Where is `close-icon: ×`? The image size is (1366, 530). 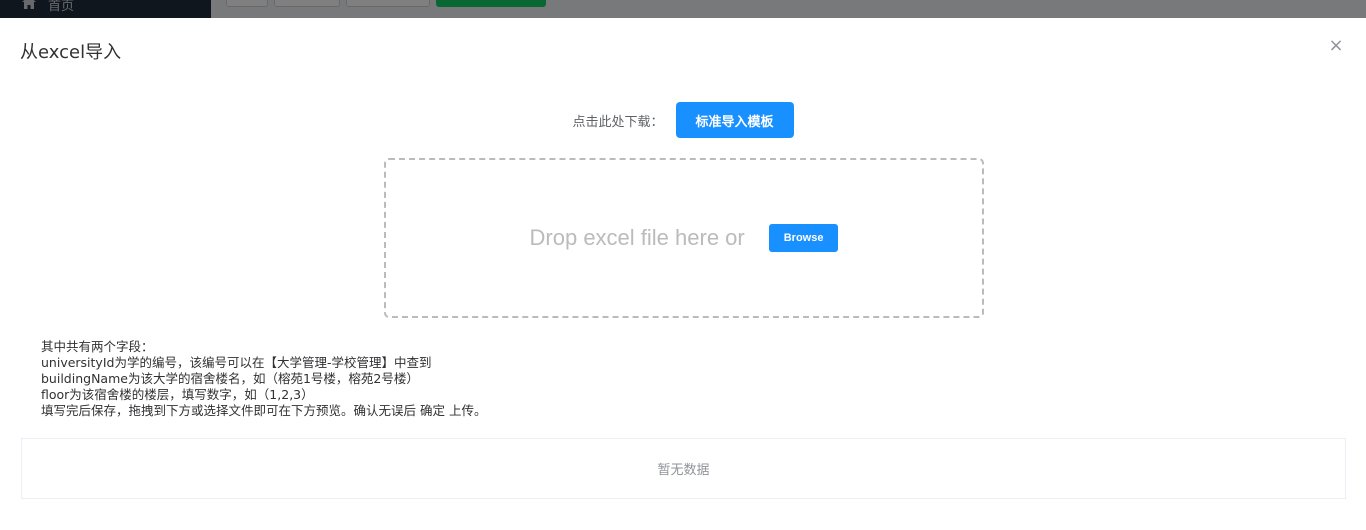 close-icon: × is located at coordinates (1336, 46).